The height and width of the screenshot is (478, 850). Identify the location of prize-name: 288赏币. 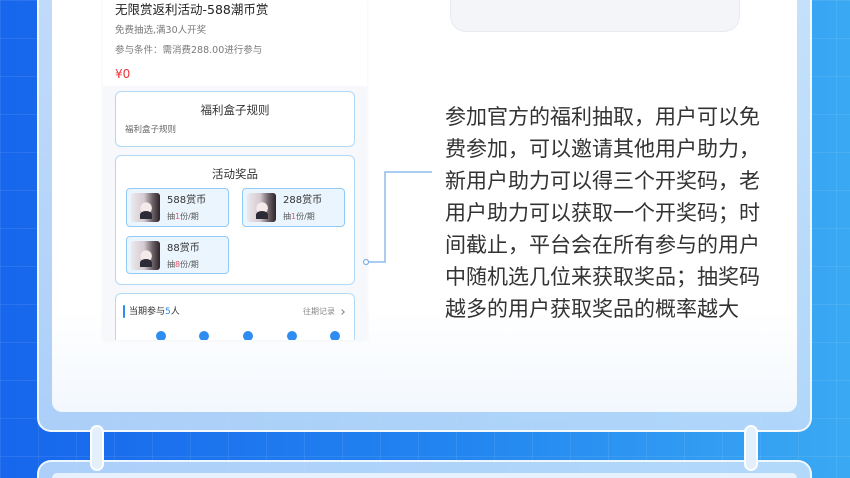
(303, 200).